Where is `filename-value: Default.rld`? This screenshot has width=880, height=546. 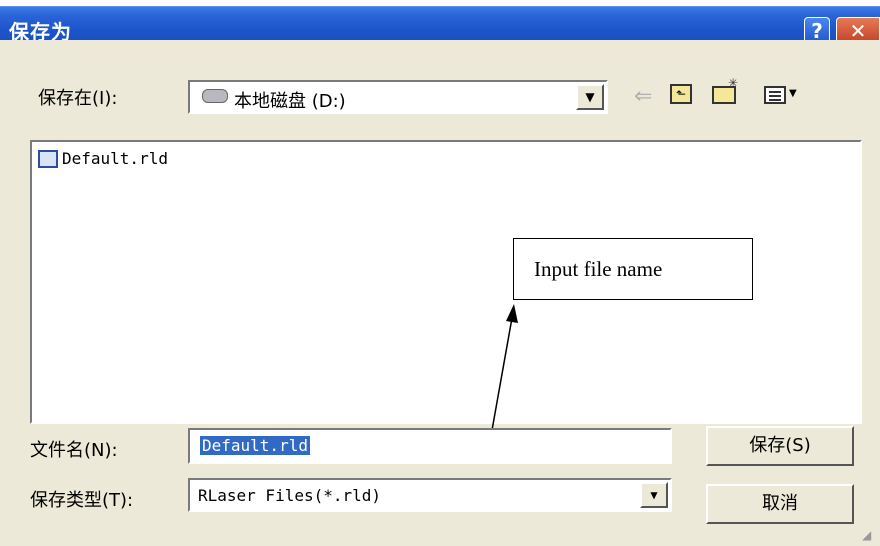
filename-value: Default.rld is located at coordinates (255, 445).